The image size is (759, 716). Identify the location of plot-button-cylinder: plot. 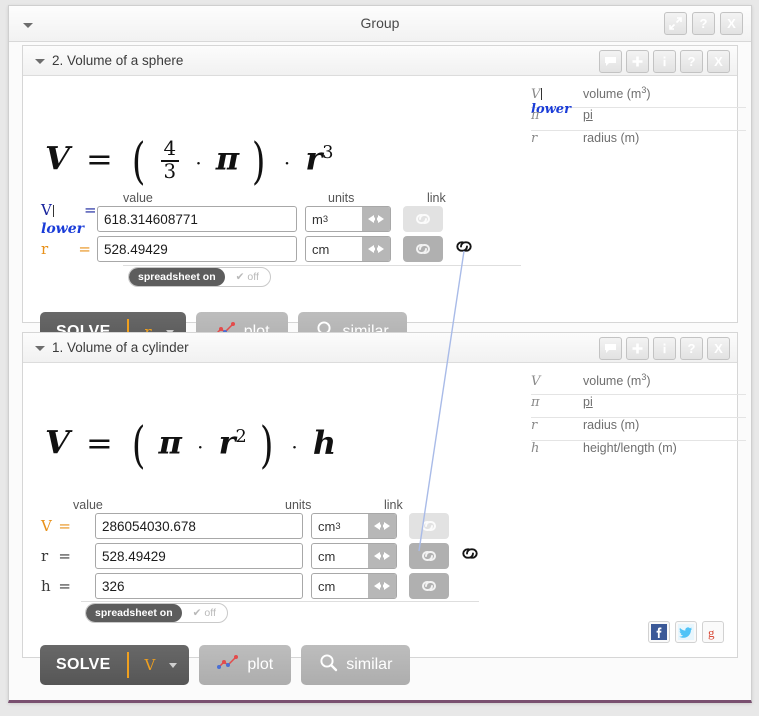
(245, 665).